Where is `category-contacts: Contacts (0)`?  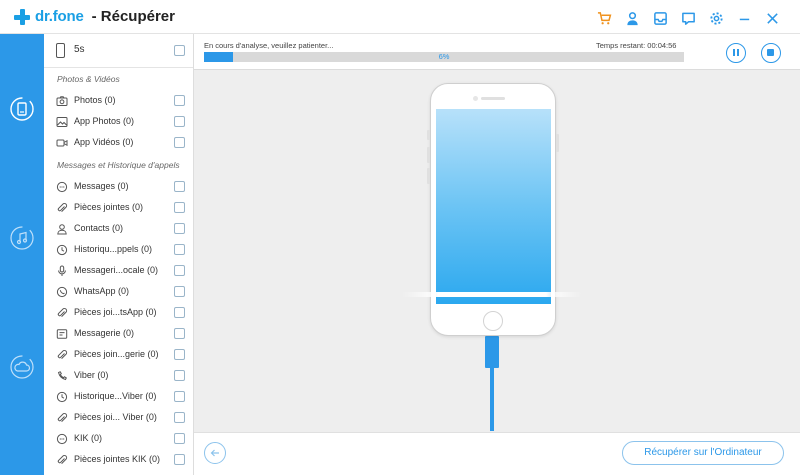
category-contacts: Contacts (0) is located at coordinates (118, 228).